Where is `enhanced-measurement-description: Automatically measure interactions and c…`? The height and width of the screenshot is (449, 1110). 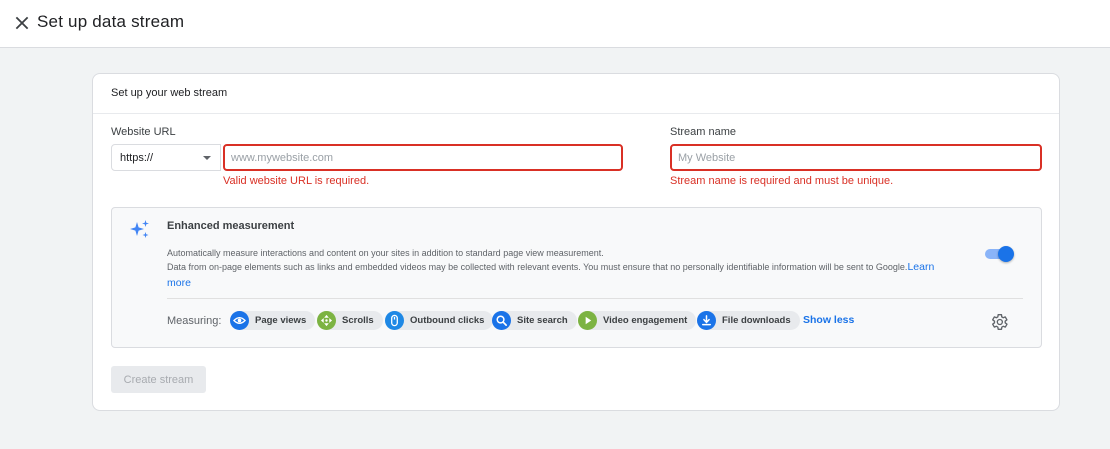
enhanced-measurement-description: Automatically measure interactions and c… is located at coordinates (572, 269).